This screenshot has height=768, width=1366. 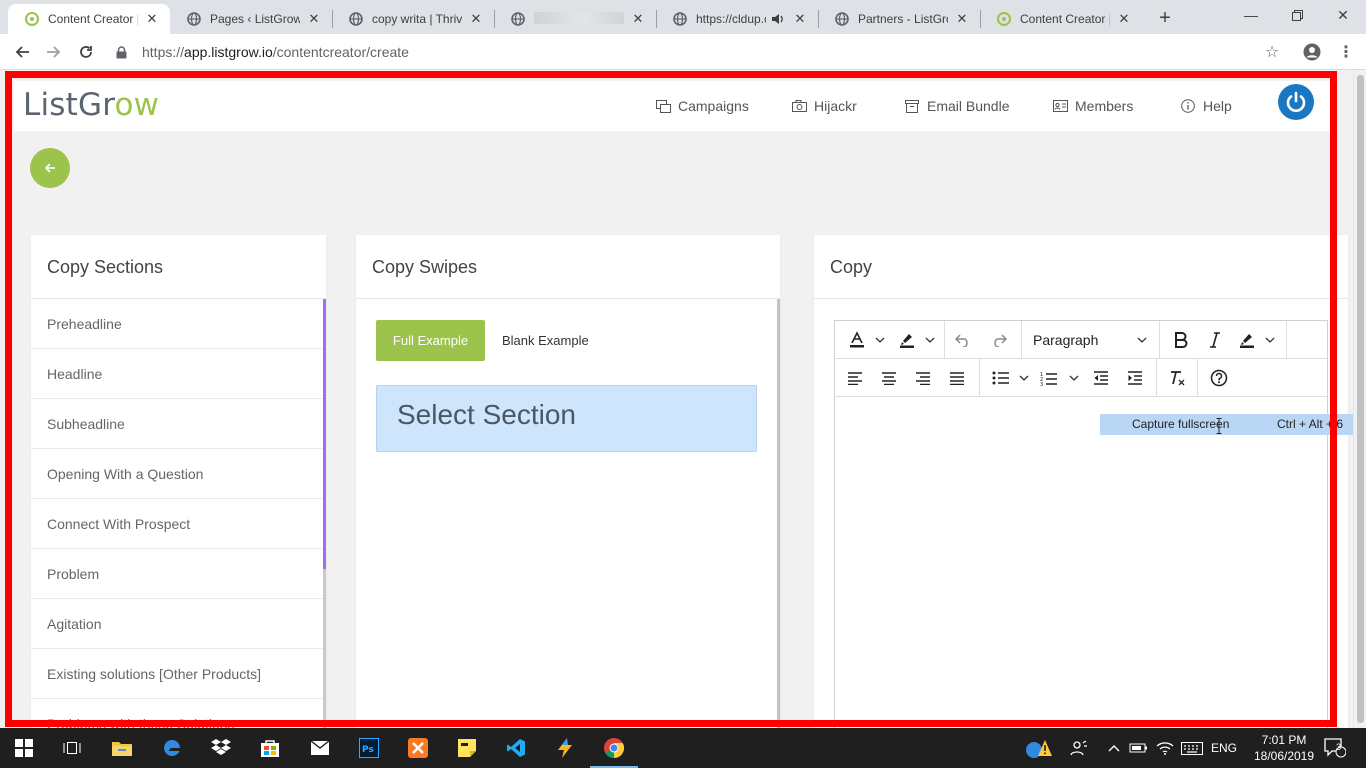 What do you see at coordinates (957, 106) in the screenshot?
I see `nav-email-bundle: Email Bundle` at bounding box center [957, 106].